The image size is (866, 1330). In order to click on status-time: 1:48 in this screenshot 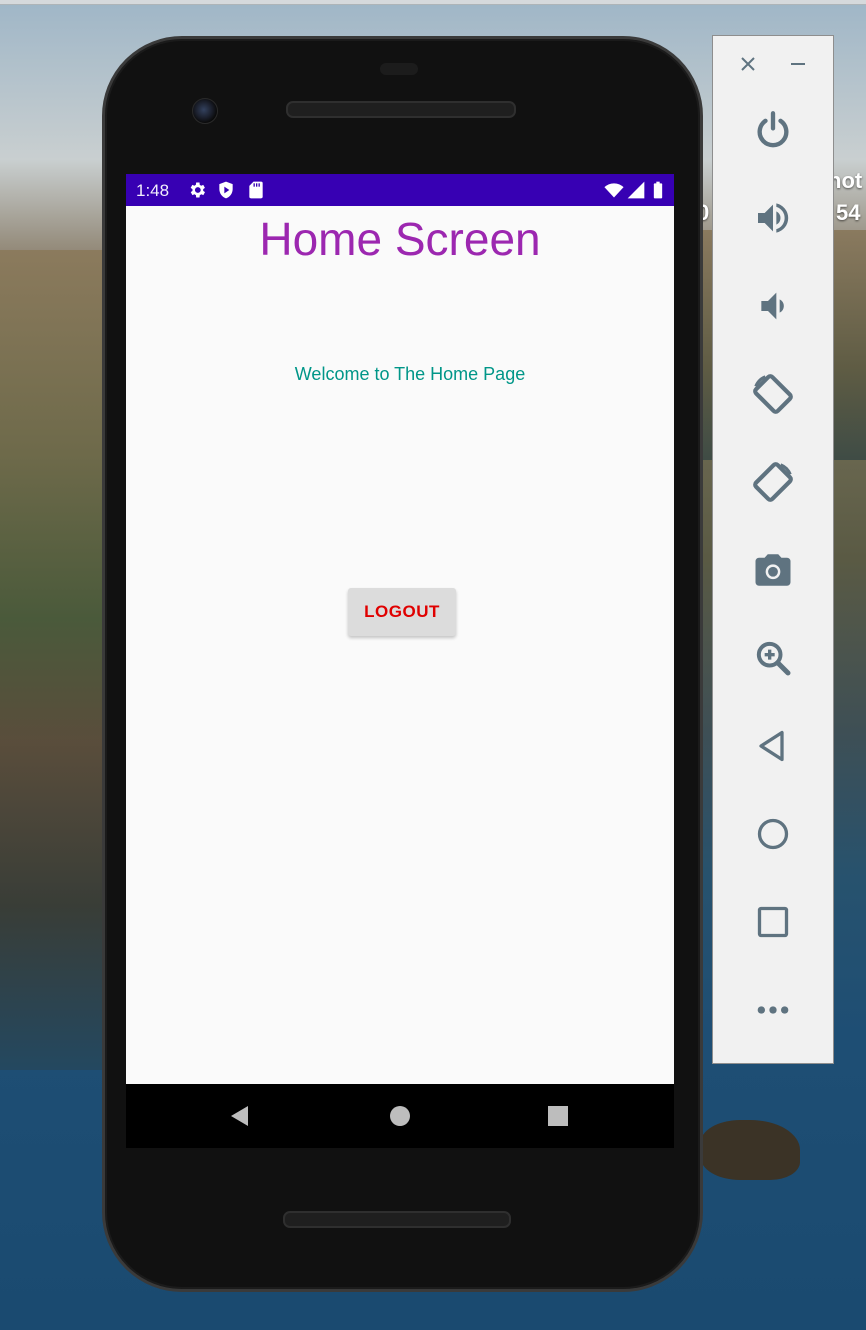, I will do `click(153, 190)`.